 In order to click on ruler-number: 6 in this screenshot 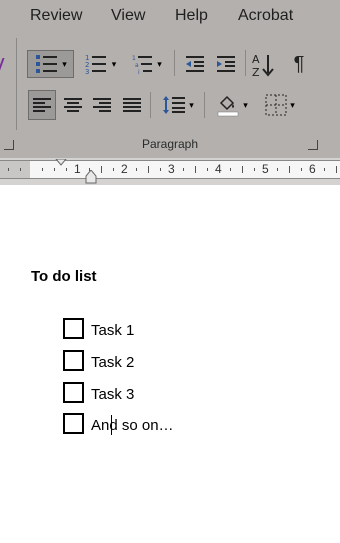, I will do `click(312, 169)`.